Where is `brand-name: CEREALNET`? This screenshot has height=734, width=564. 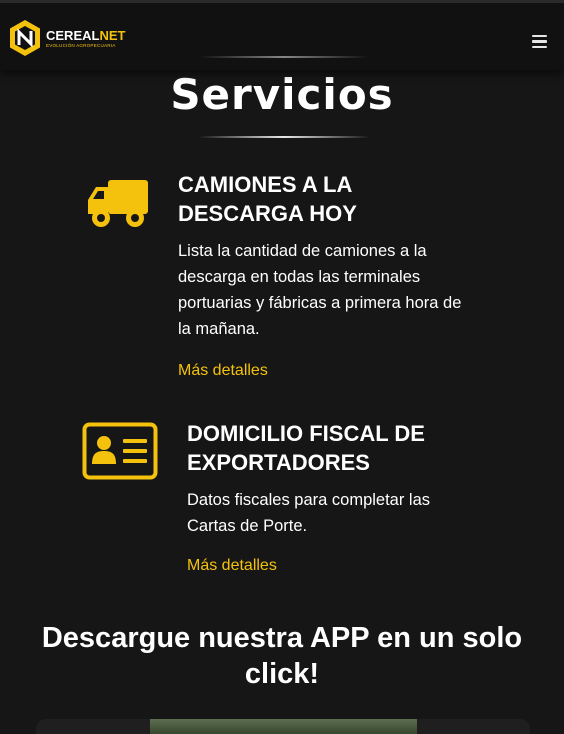 brand-name: CEREALNET is located at coordinates (86, 35).